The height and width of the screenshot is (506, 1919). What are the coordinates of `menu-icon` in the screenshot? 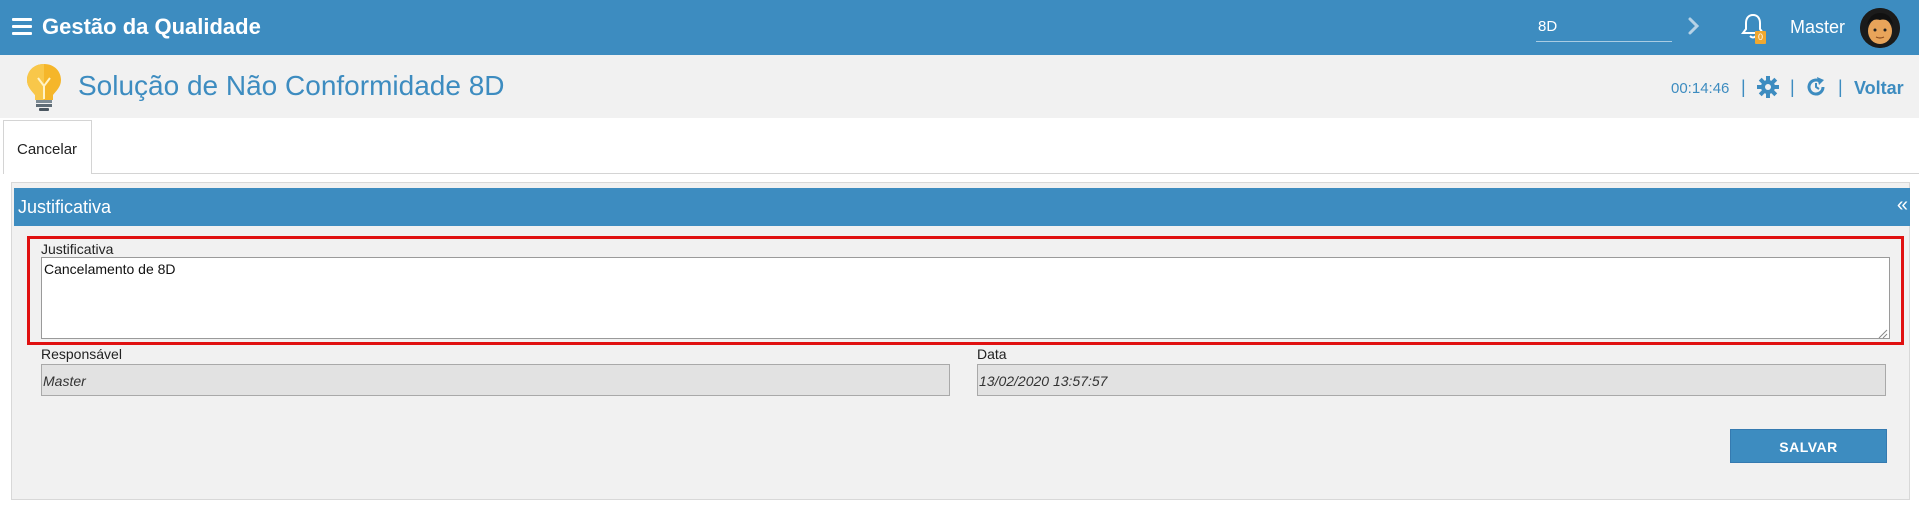 It's located at (22, 26).